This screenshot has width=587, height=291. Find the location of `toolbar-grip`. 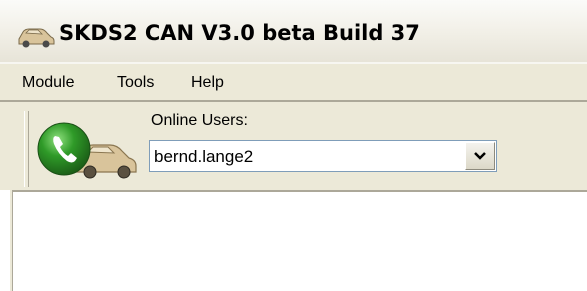

toolbar-grip is located at coordinates (26, 149).